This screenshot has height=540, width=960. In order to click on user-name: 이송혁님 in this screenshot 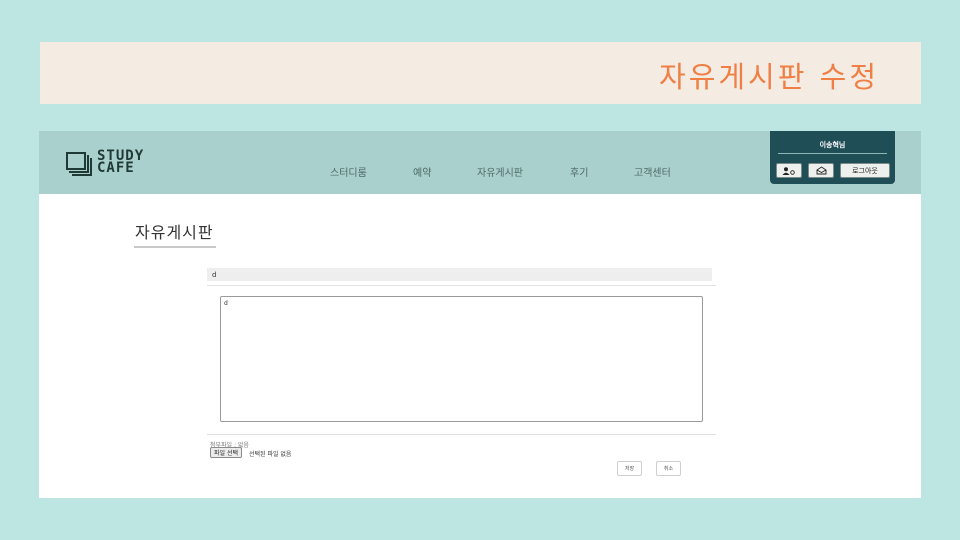, I will do `click(832, 145)`.